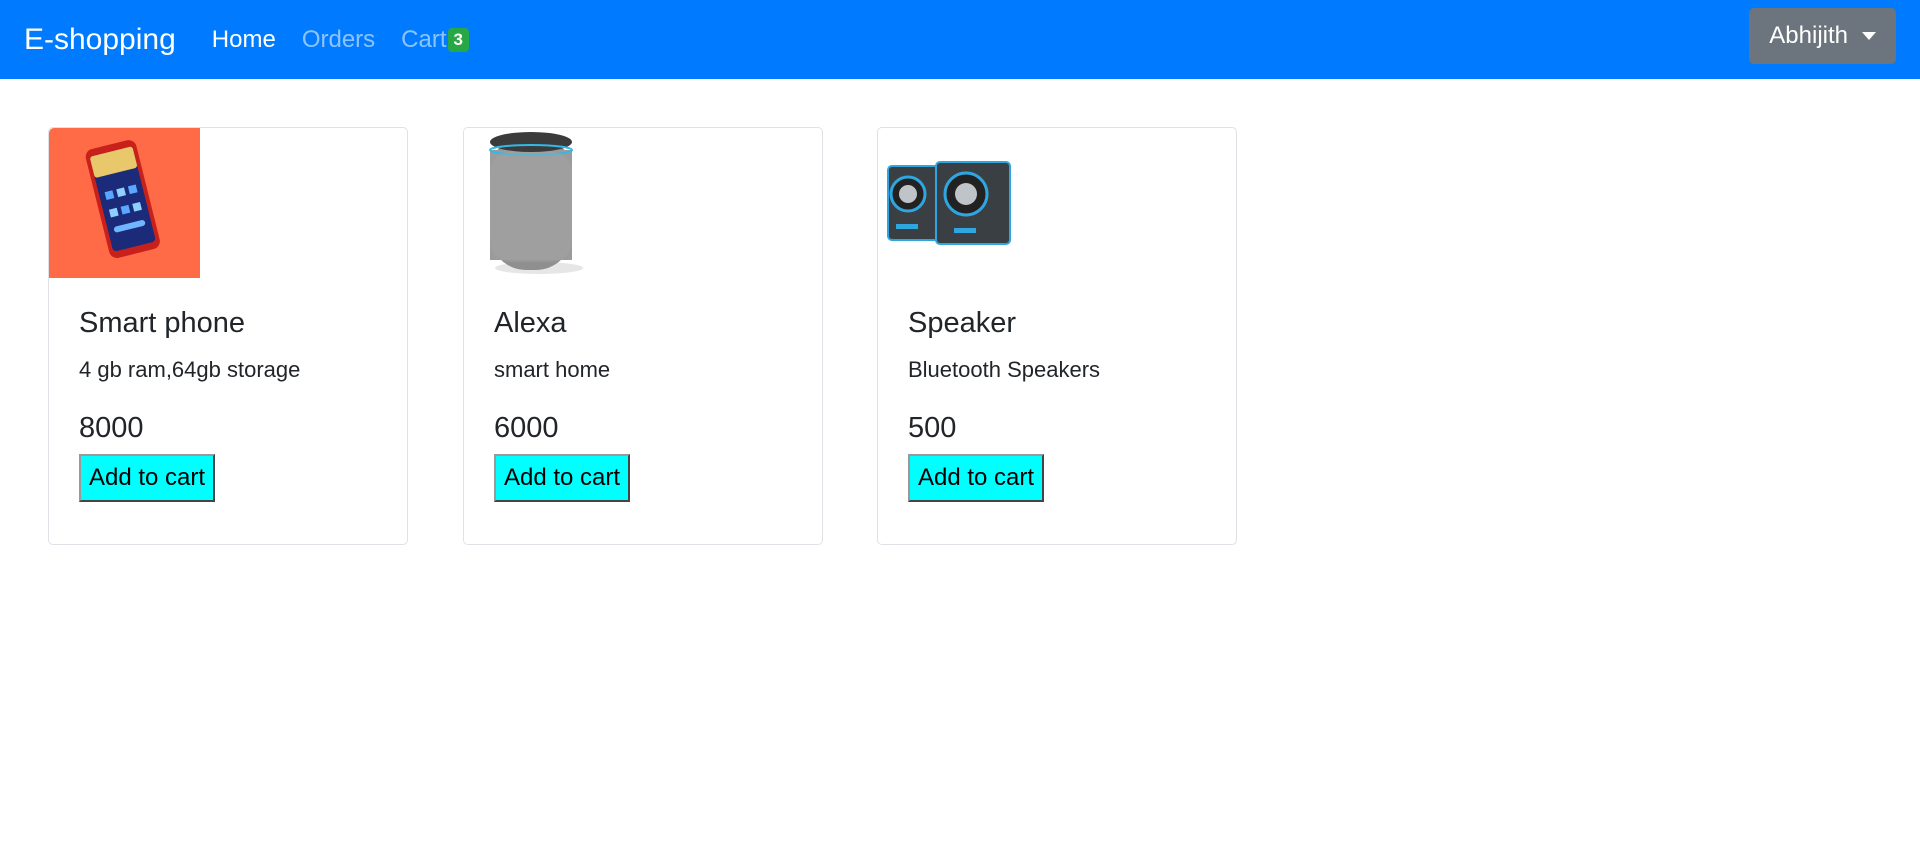  What do you see at coordinates (960, 39) in the screenshot?
I see `top-navbar: E-shopping Home Orders Cart 3 Abhijith` at bounding box center [960, 39].